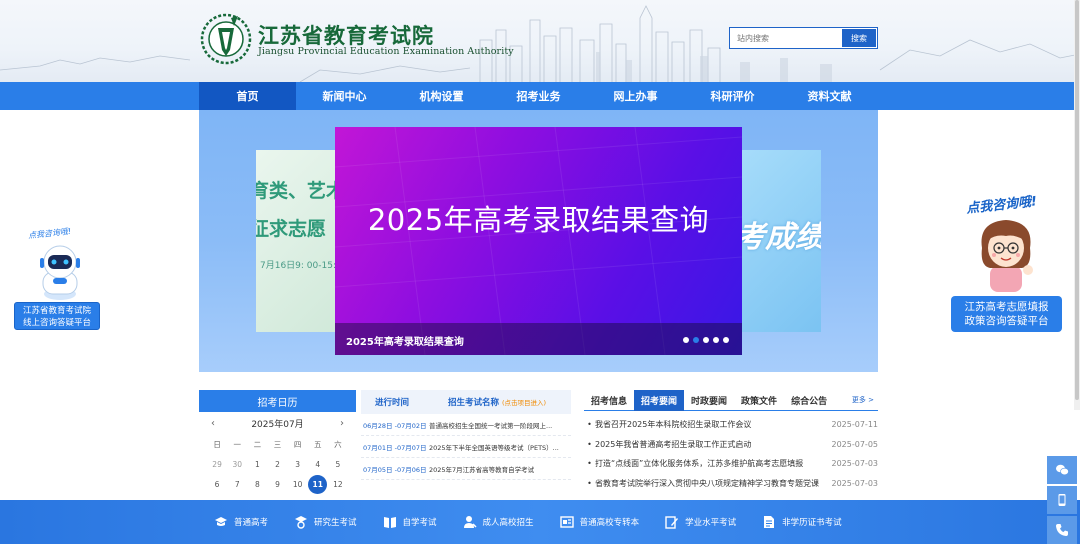  I want to click on chevron-right-icon: ›, so click(342, 423).